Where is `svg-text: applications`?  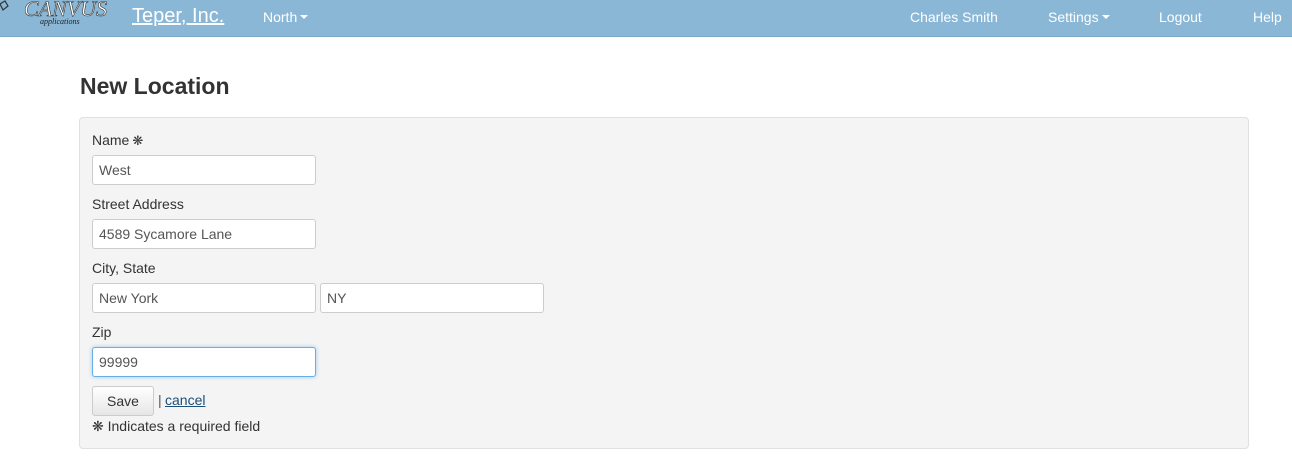
svg-text: applications is located at coordinates (60, 21).